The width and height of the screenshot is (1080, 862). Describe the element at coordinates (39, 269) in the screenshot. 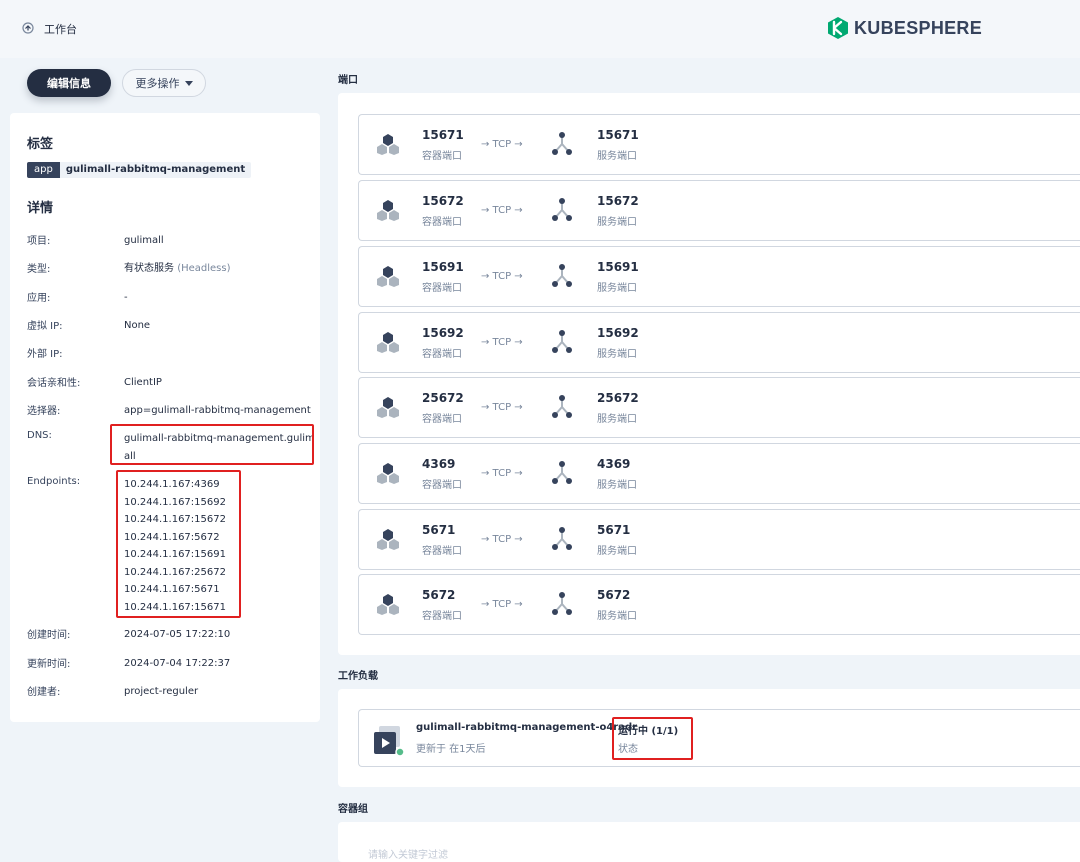

I see `detail-label: 类型:` at that location.